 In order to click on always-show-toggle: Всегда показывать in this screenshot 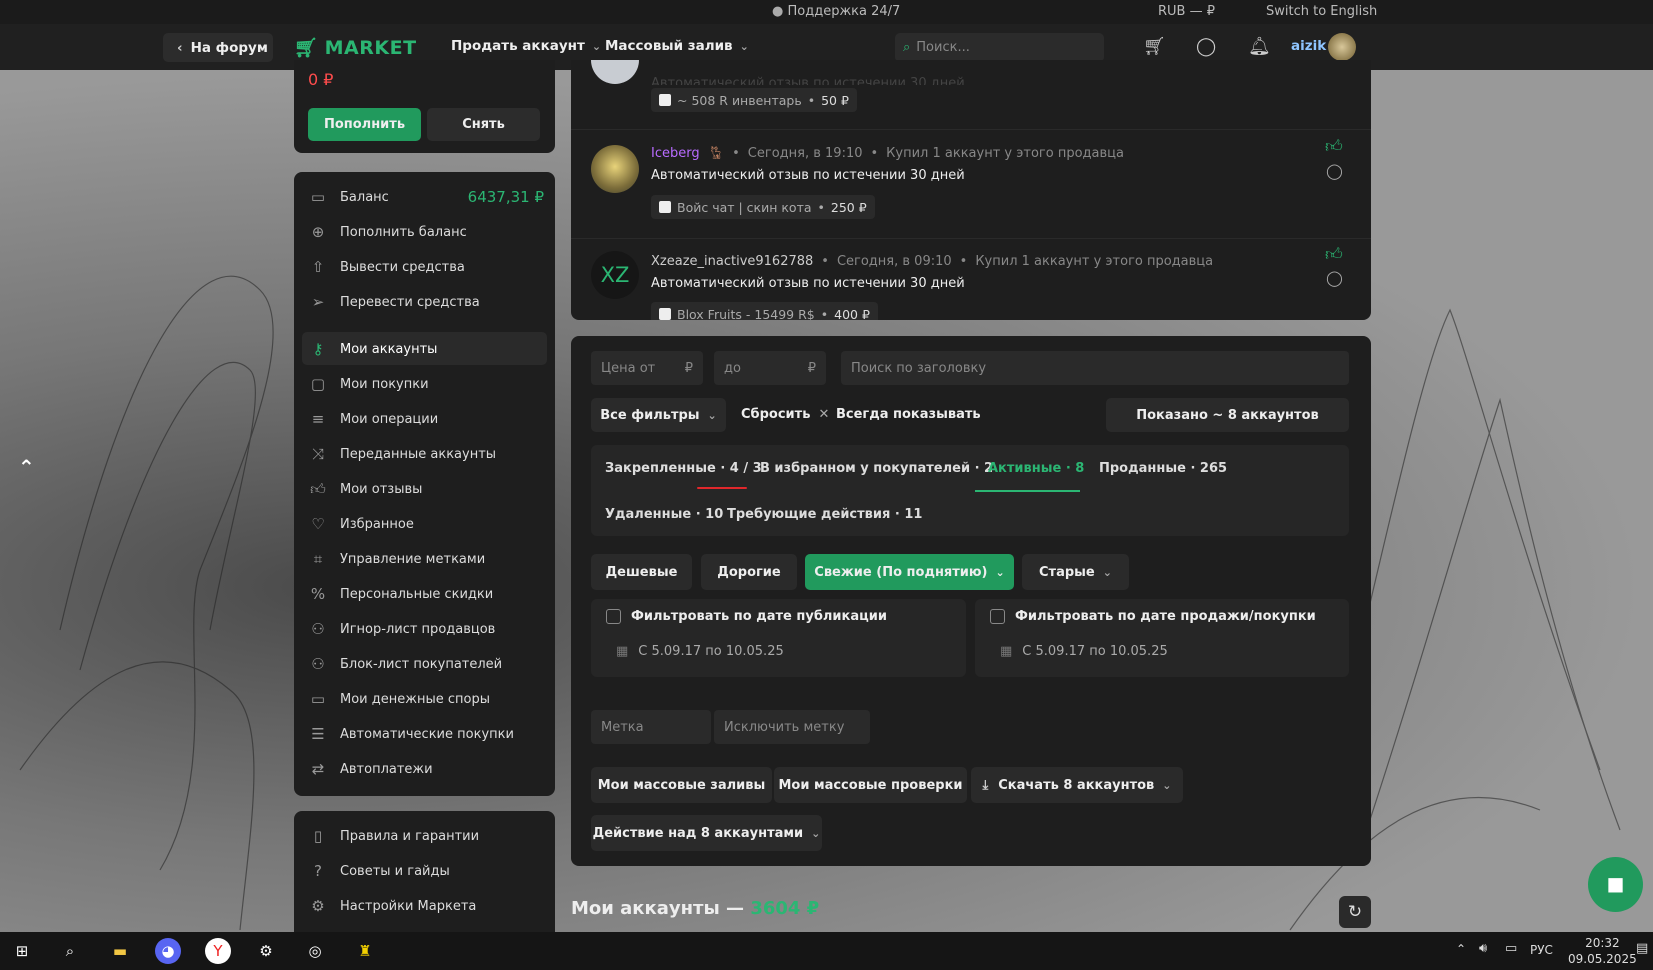, I will do `click(908, 414)`.